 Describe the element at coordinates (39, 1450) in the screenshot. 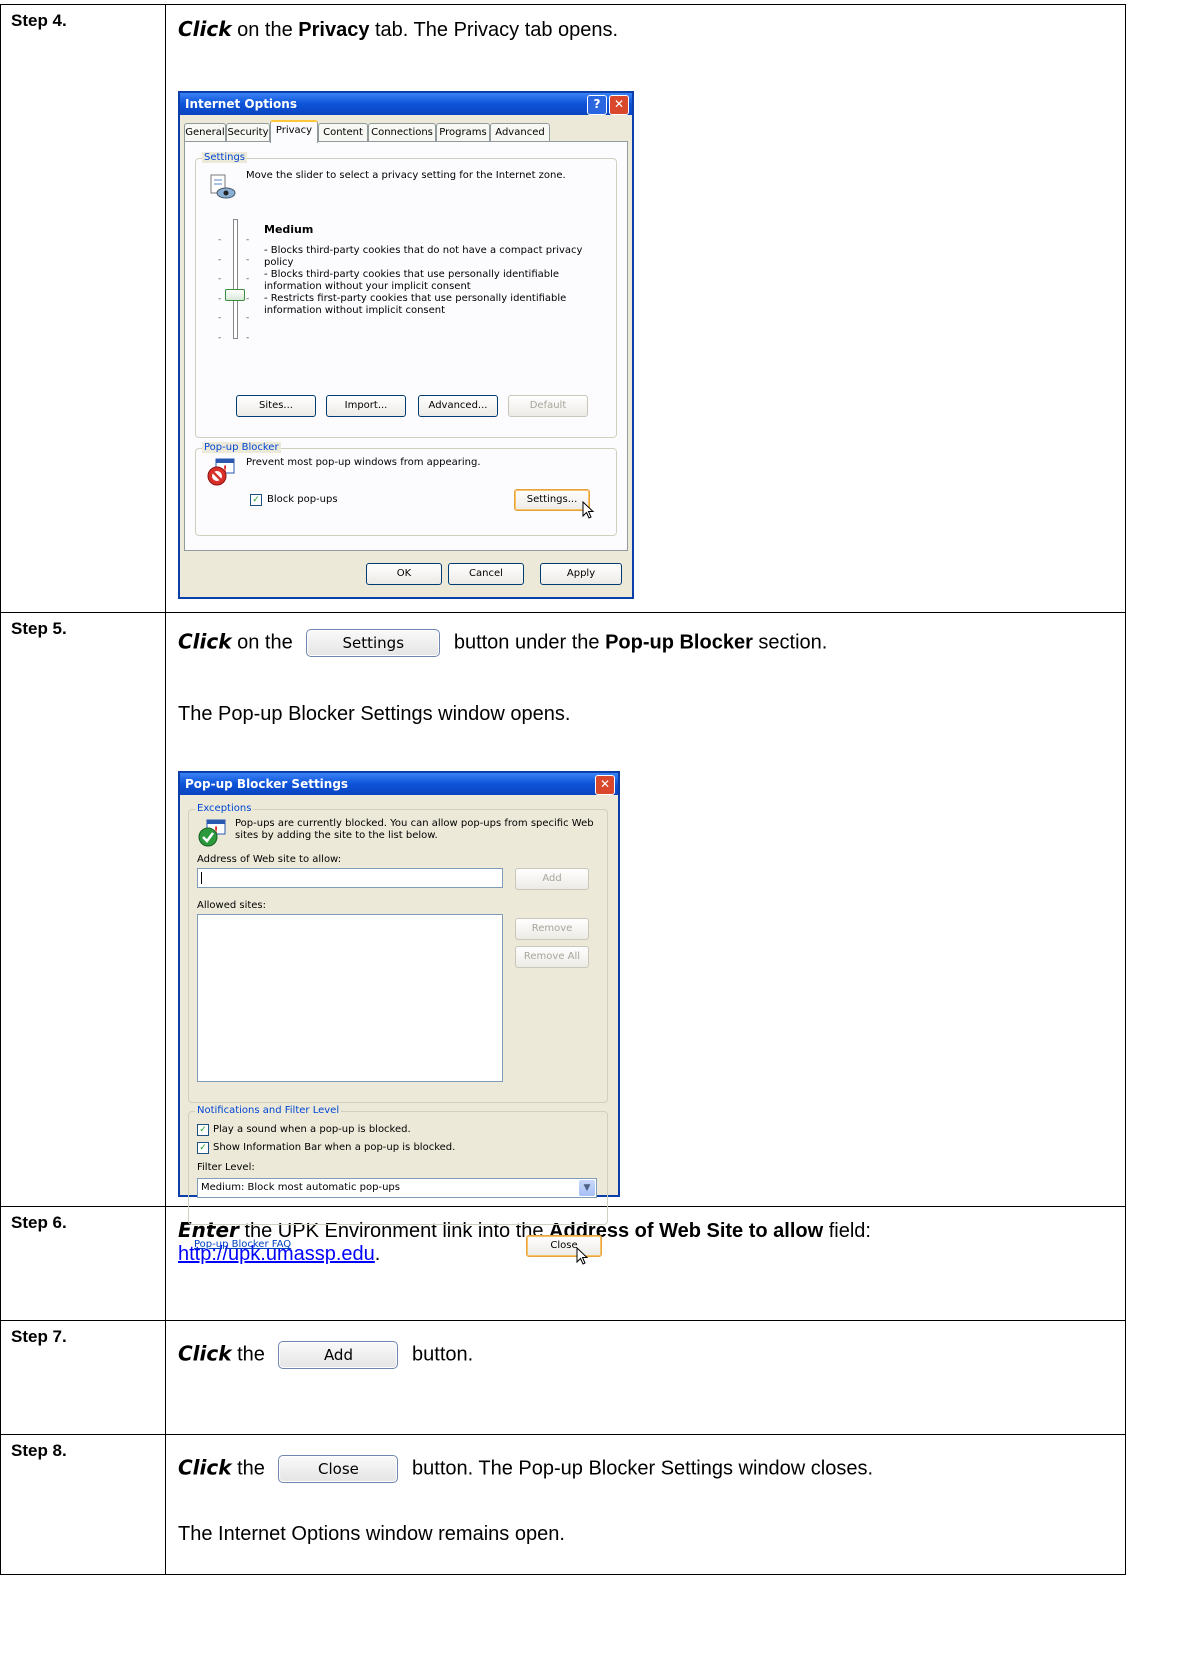

I see `step-label: Step 8.` at that location.